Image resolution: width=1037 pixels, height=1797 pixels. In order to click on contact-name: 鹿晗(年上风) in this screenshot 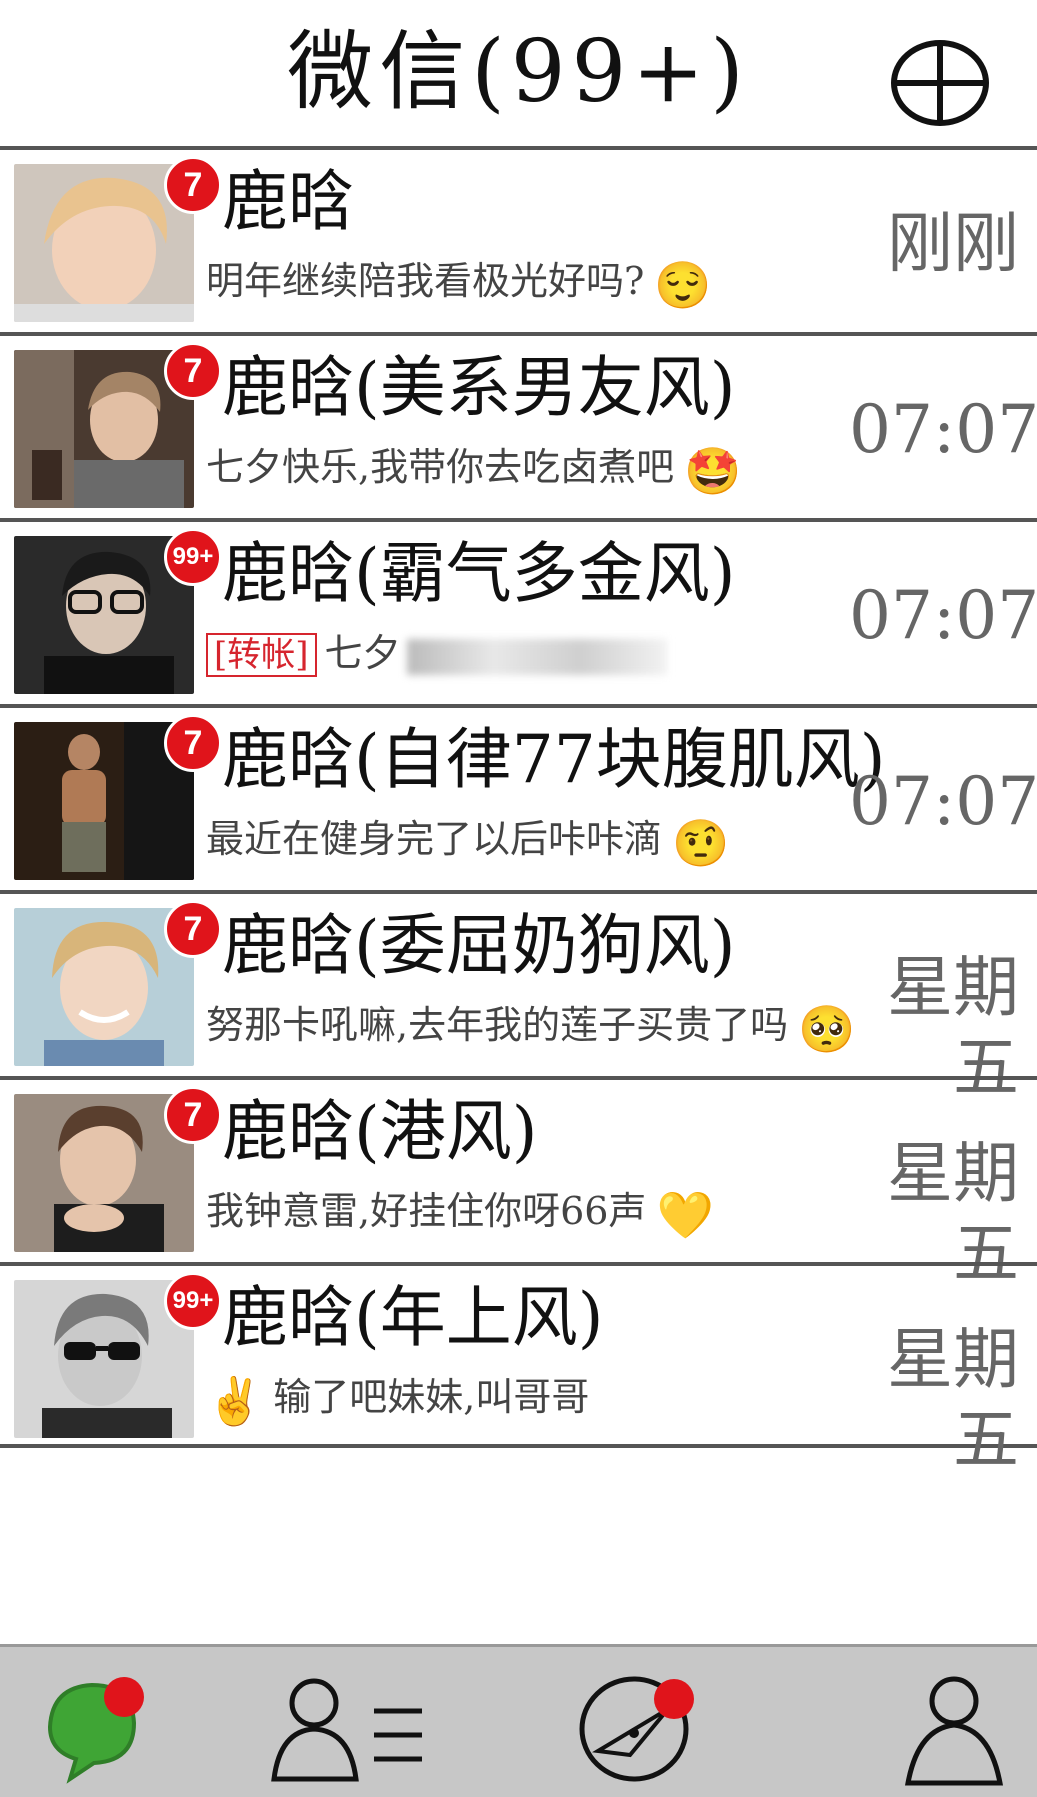, I will do `click(413, 1317)`.